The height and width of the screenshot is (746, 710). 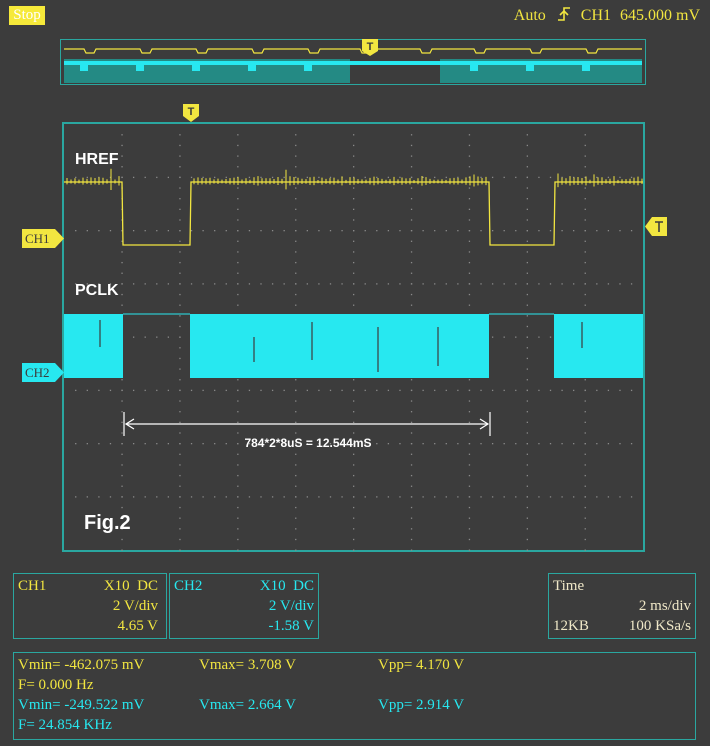 I want to click on ch1-settings-panel: CH1 X10 DC 2 V/div 4.65 V, so click(x=90, y=606).